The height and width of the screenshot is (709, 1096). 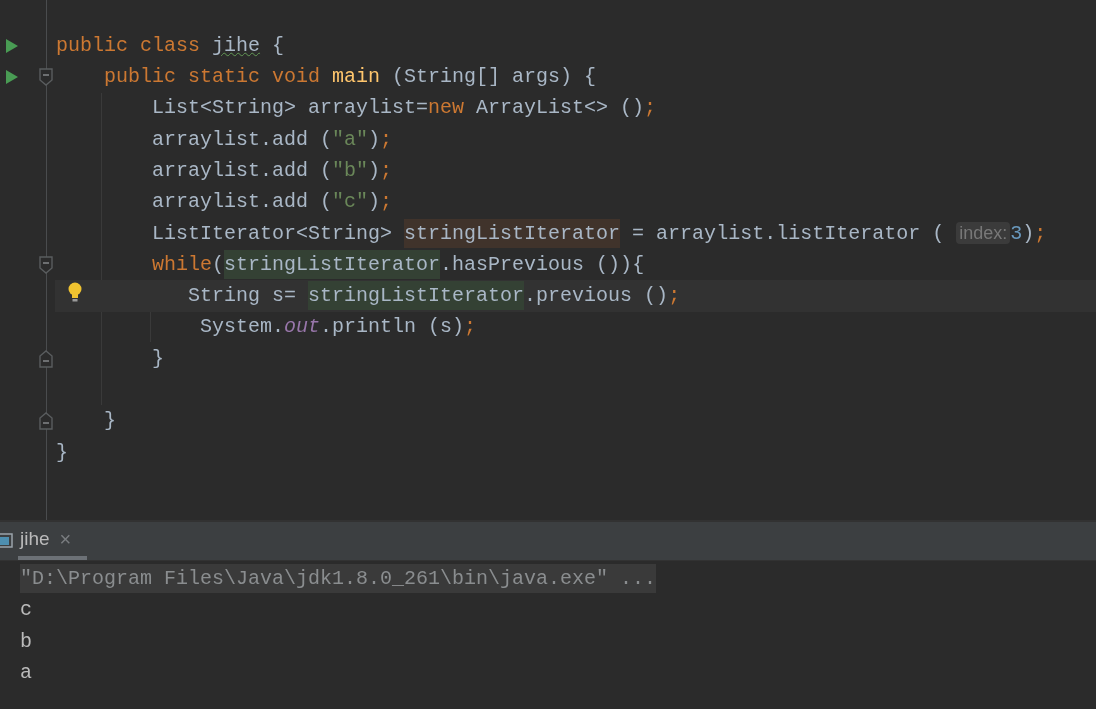 I want to click on code-line: arraylist.add ("b");, so click(x=272, y=170).